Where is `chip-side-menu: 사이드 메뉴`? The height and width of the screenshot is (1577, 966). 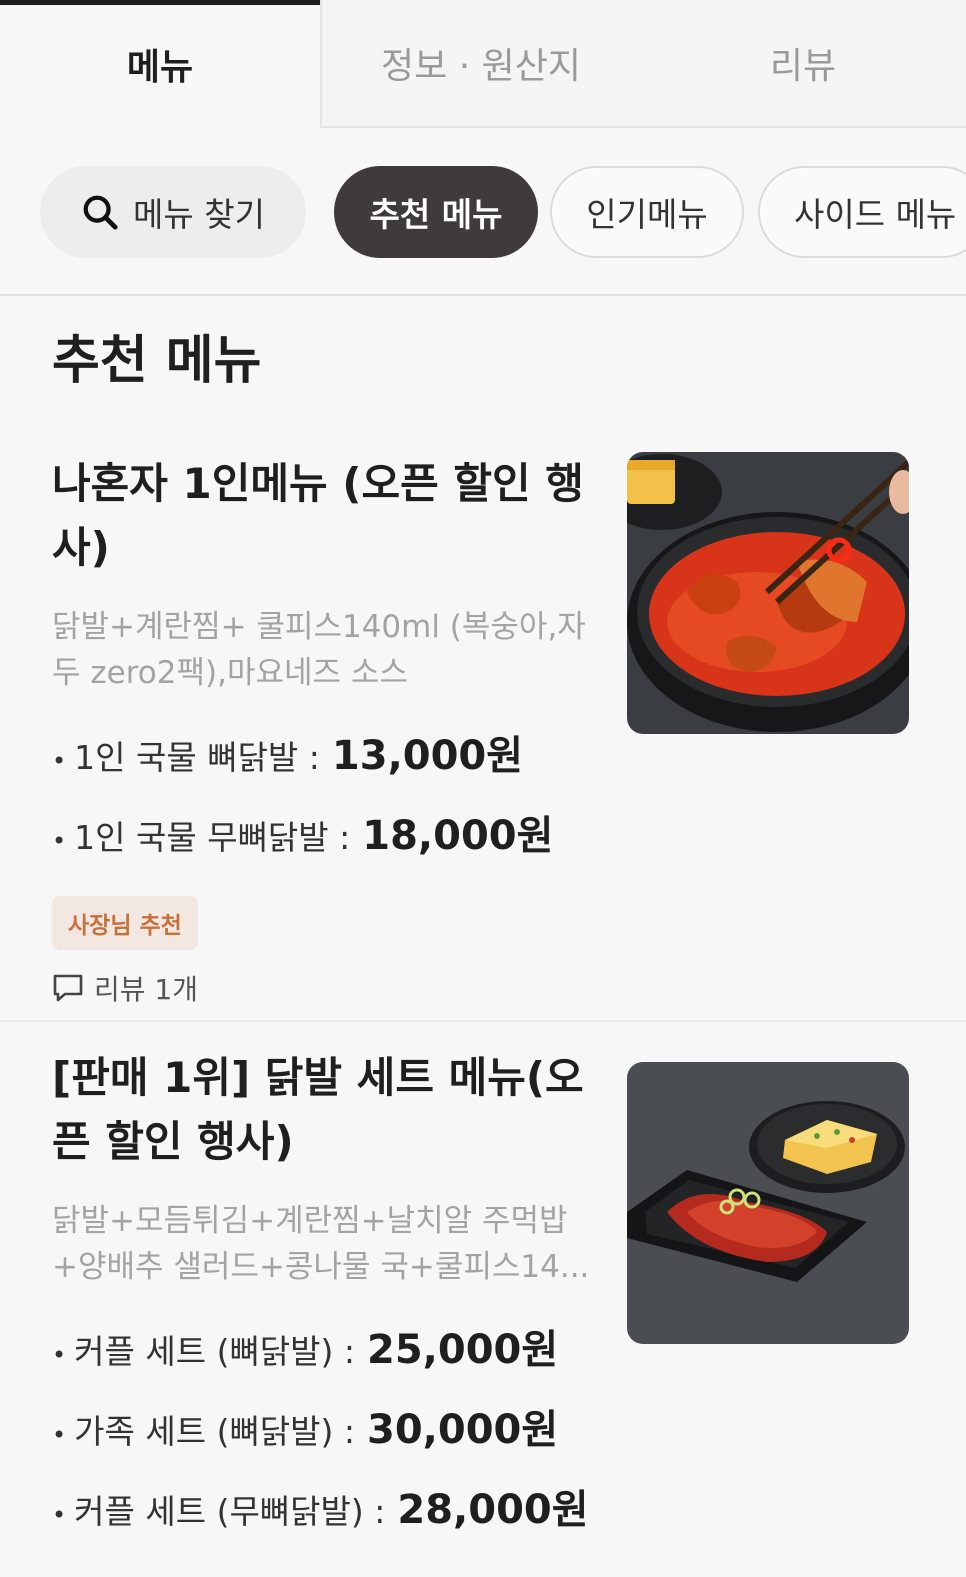 chip-side-menu: 사이드 메뉴 is located at coordinates (862, 212).